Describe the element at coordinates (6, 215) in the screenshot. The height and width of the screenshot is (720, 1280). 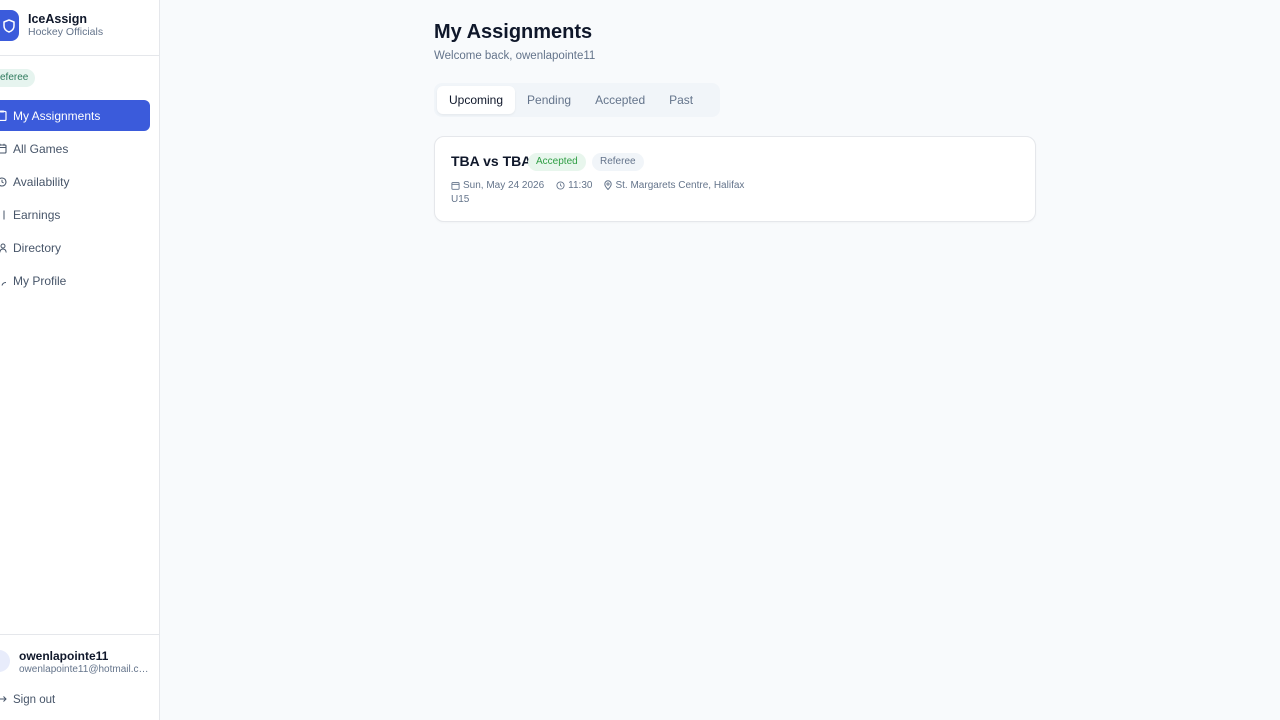
I see `dollar-icon` at that location.